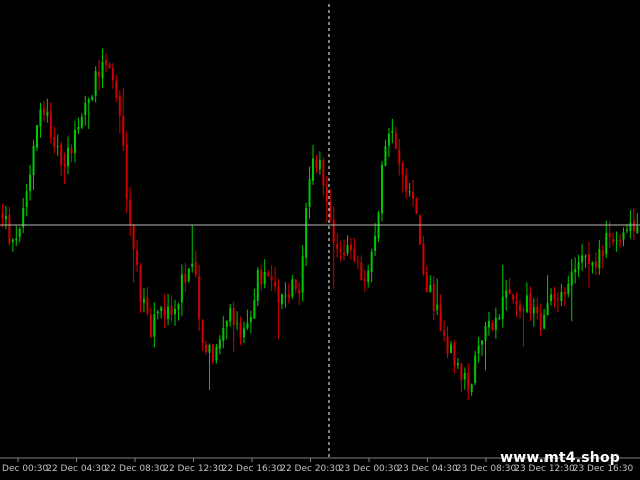  I want to click on x-tick-label: 22 Dec 16:30, so click(252, 469).